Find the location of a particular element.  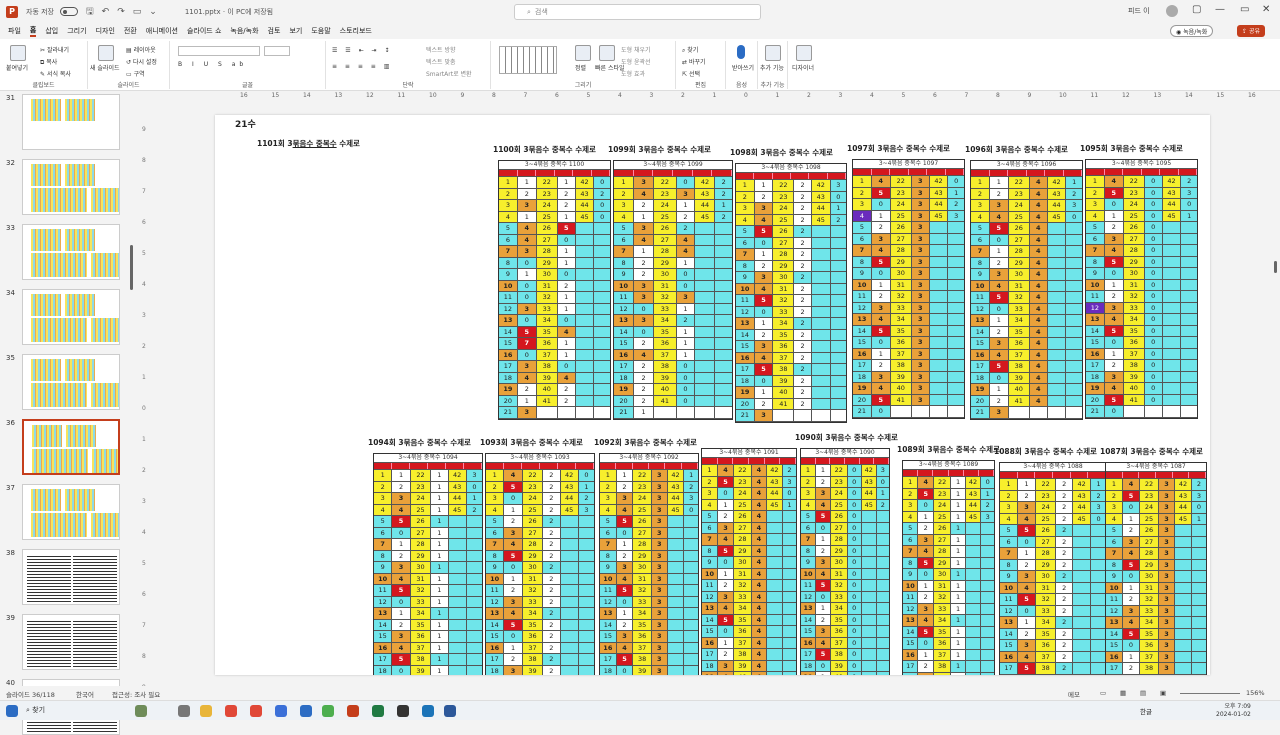

table-cell: 26 is located at coordinates (1149, 530).